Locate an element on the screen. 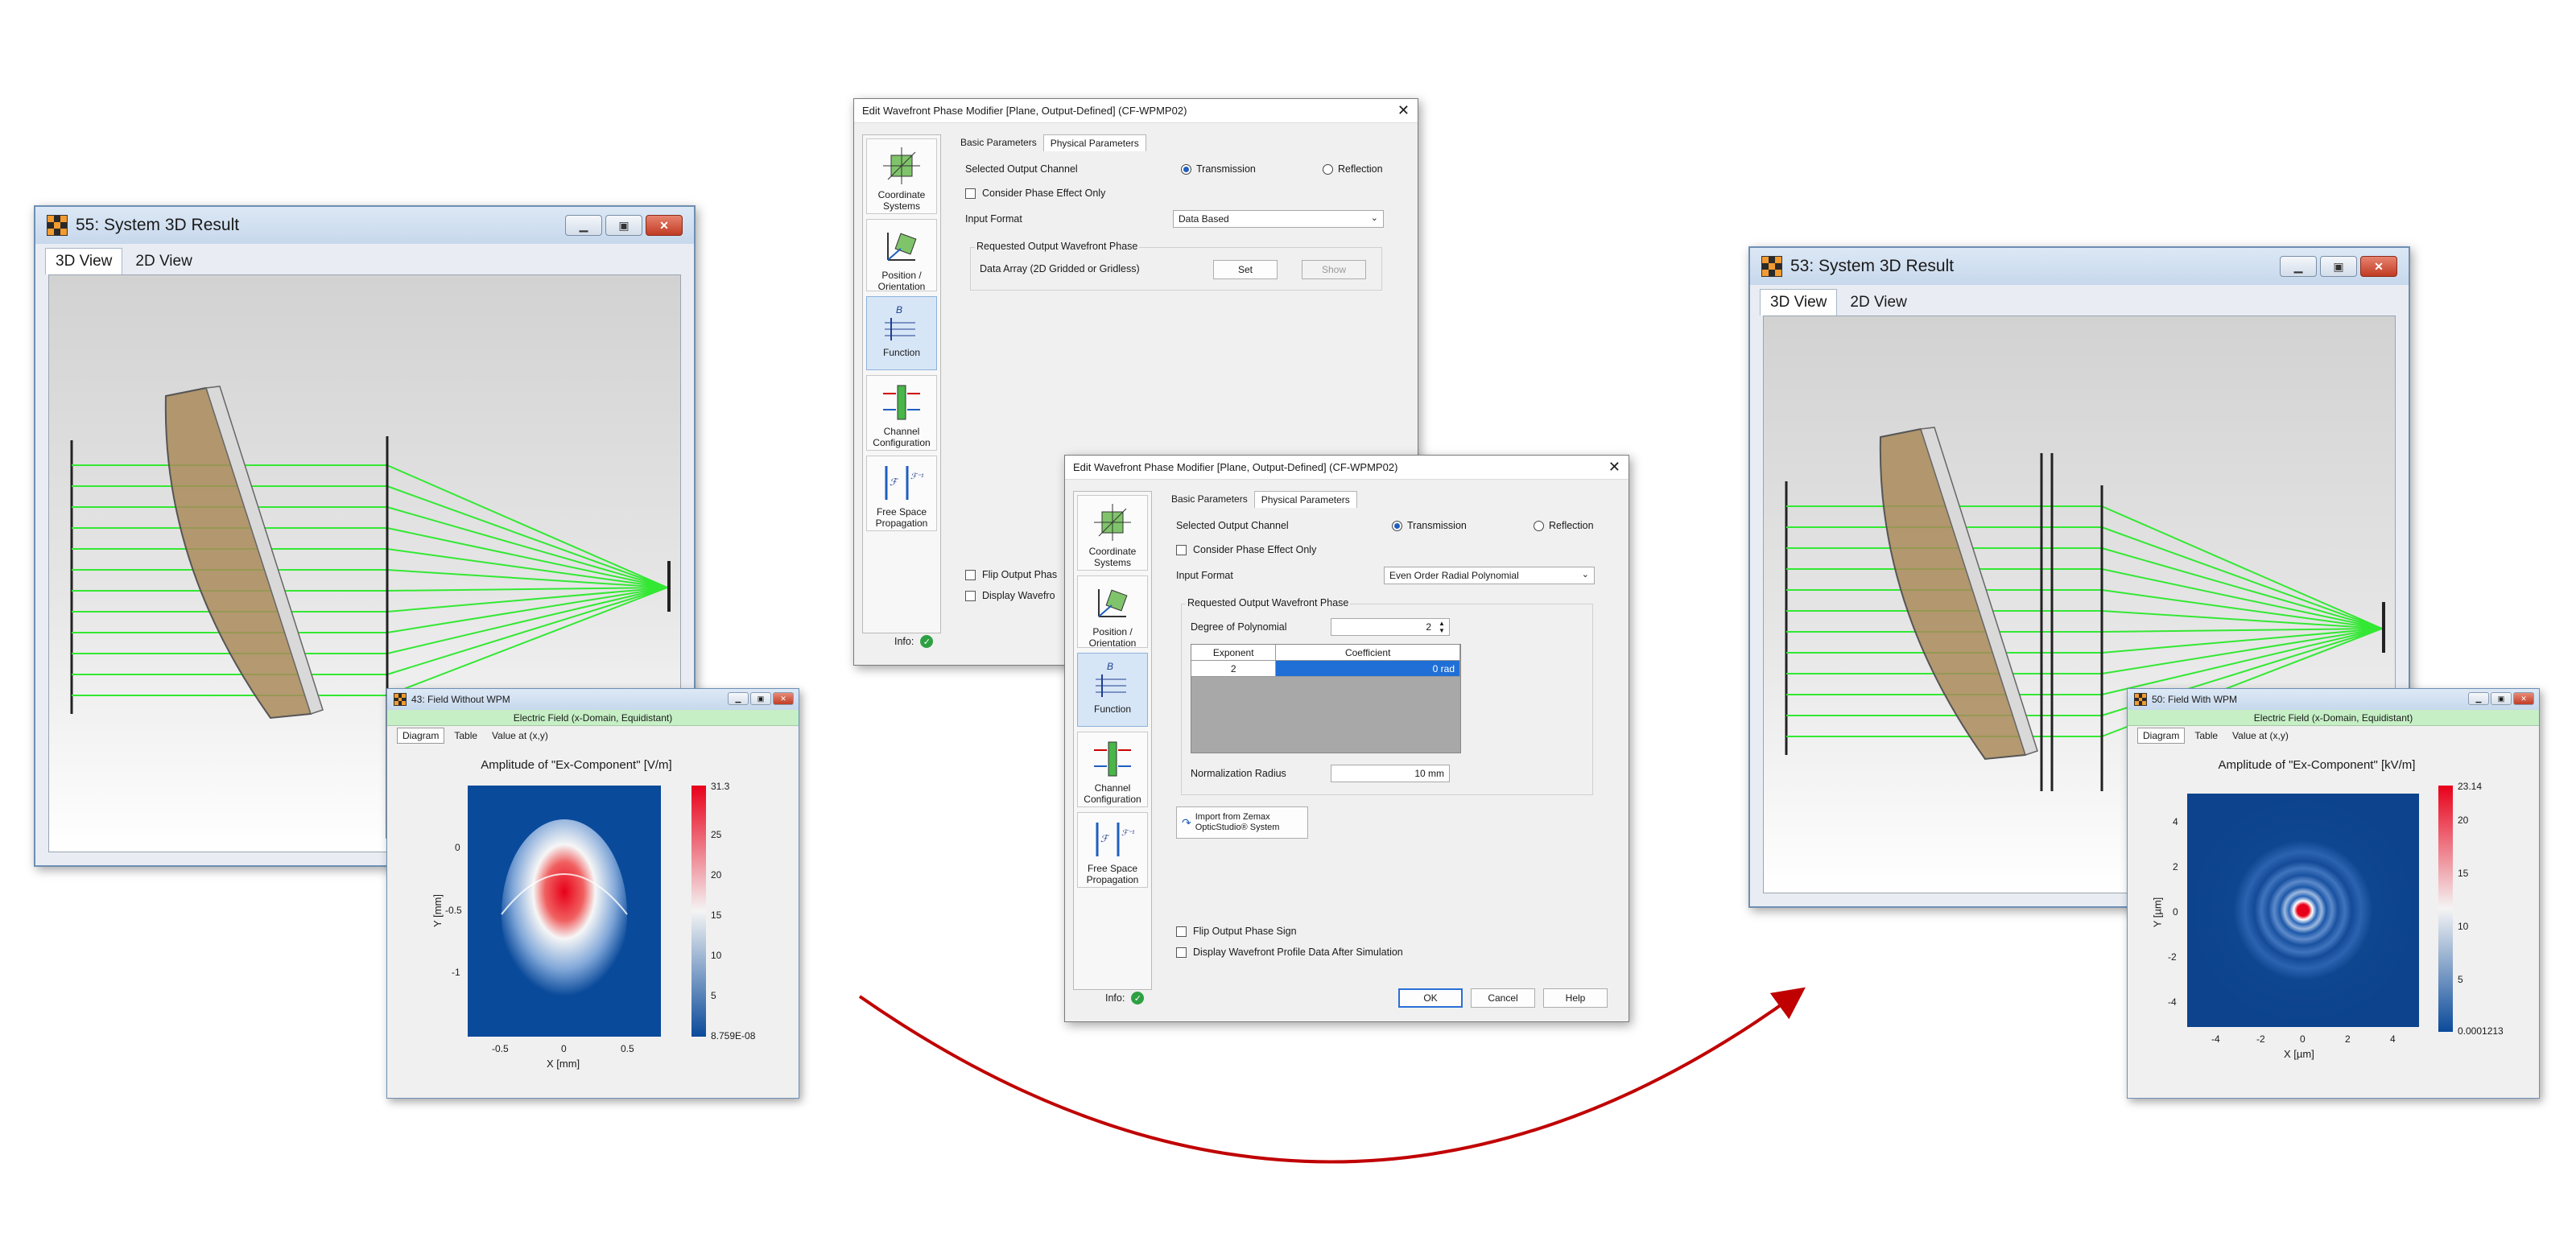 The height and width of the screenshot is (1258, 2576). flip-output-phase-checkbox: Flip Output Phas is located at coordinates (1011, 574).